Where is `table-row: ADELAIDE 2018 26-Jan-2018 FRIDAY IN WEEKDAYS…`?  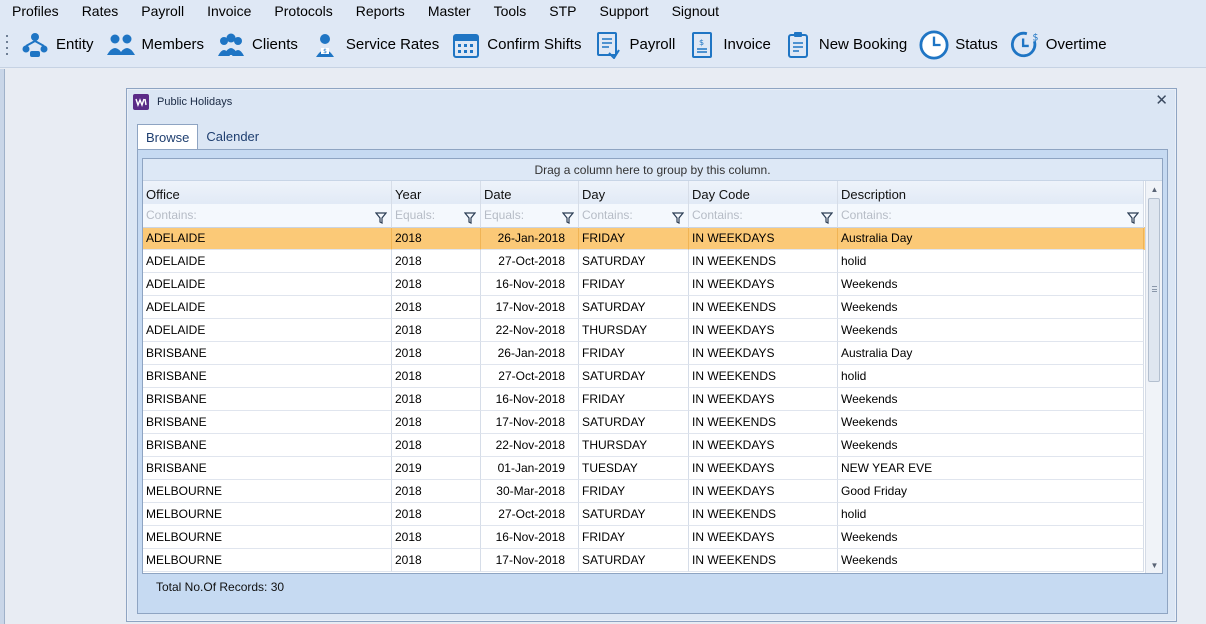 table-row: ADELAIDE 2018 26-Jan-2018 FRIDAY IN WEEKDAYS… is located at coordinates (644, 238).